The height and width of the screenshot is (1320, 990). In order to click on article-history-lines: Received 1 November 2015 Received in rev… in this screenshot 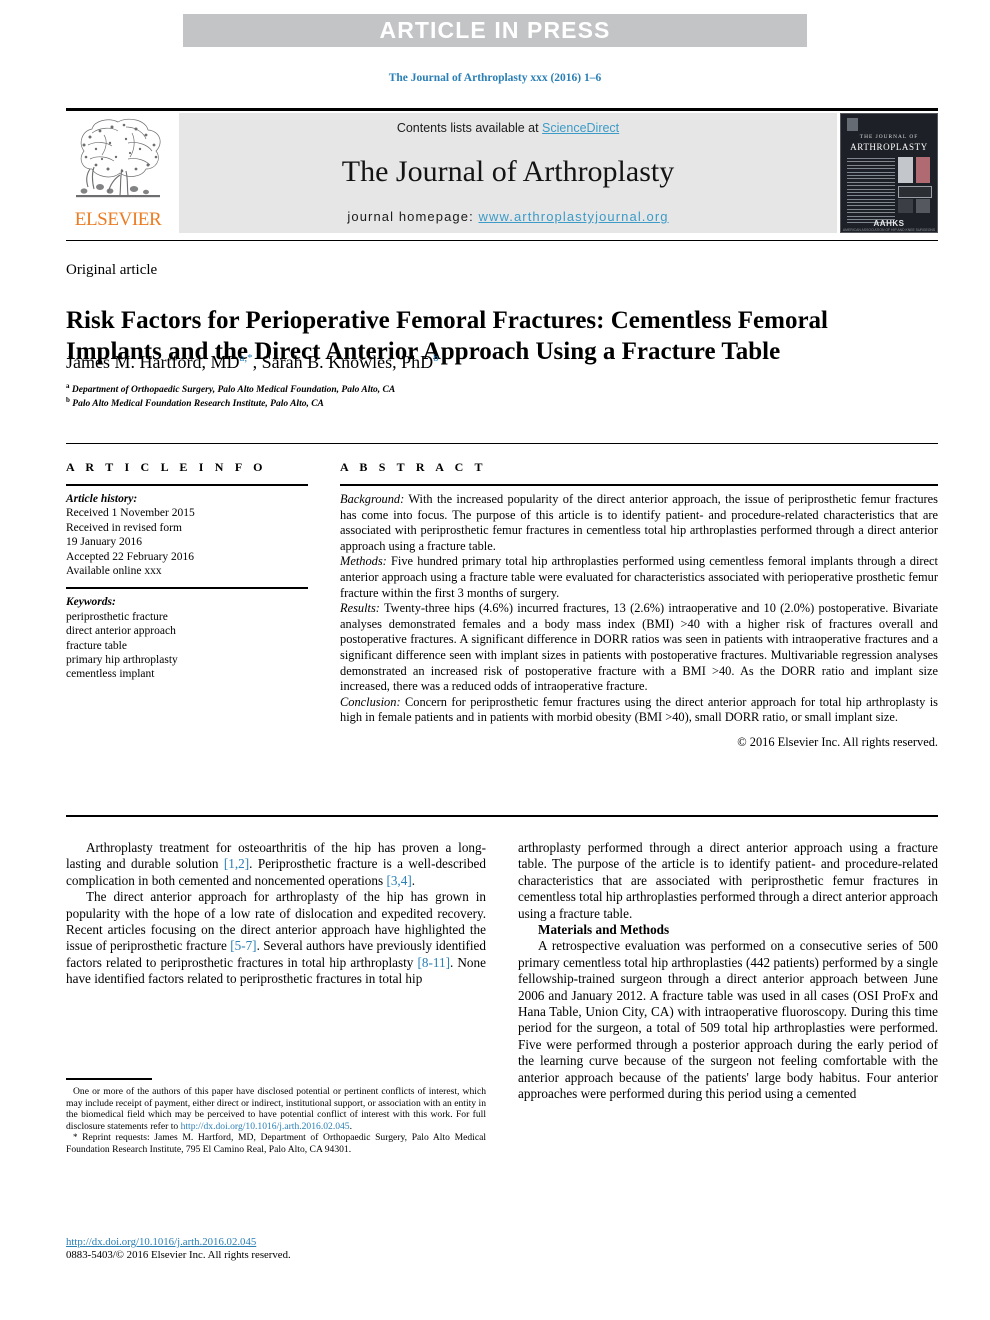, I will do `click(130, 542)`.